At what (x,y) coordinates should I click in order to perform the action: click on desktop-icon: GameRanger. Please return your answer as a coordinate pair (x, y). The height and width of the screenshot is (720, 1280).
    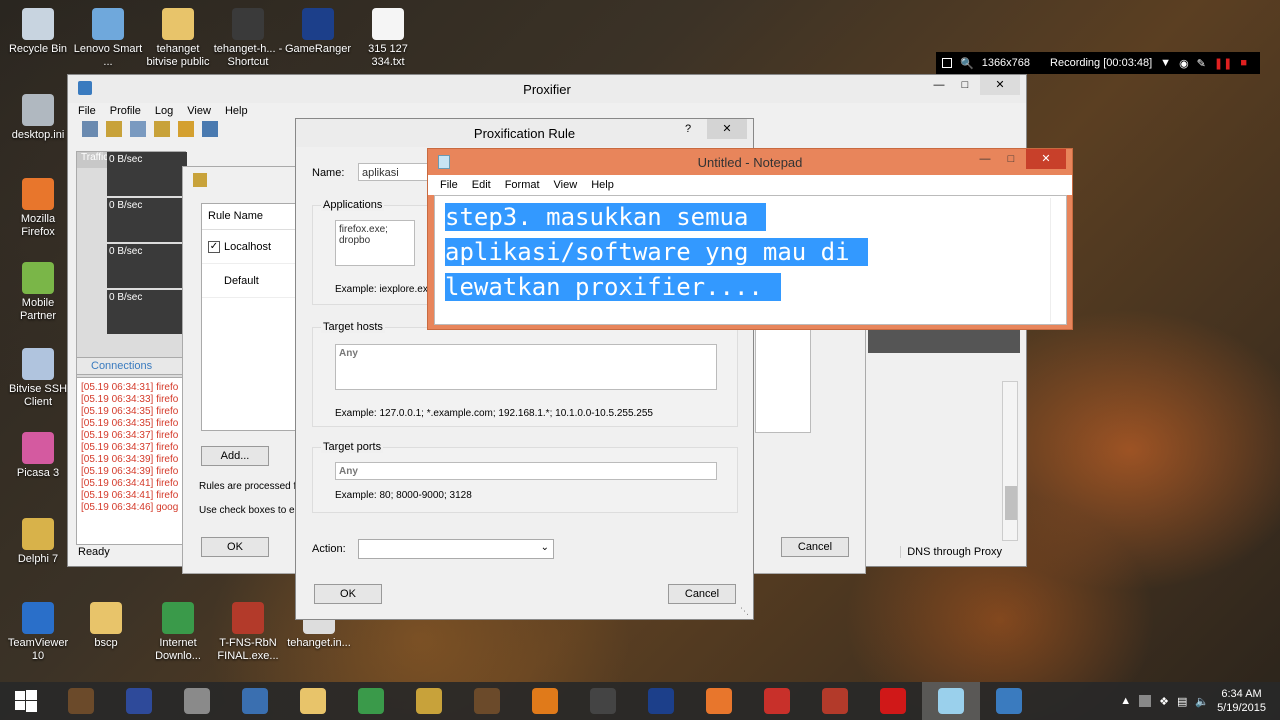
    Looking at the image, I should click on (318, 32).